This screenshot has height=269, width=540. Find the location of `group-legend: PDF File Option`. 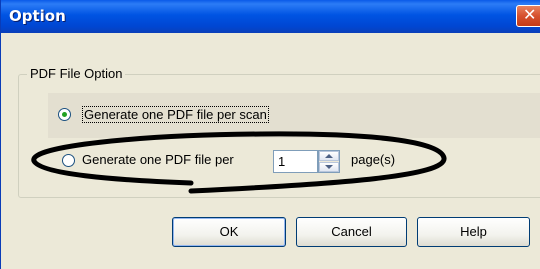

group-legend: PDF File Option is located at coordinates (76, 73).